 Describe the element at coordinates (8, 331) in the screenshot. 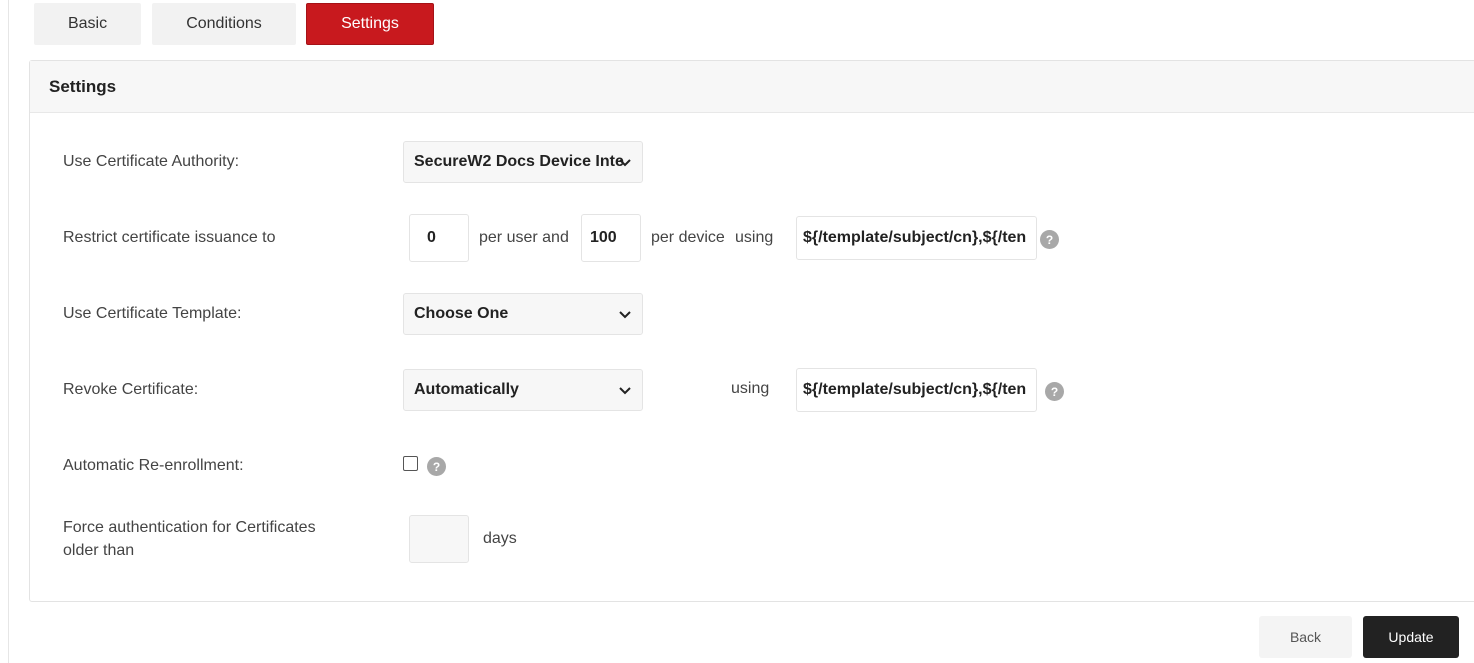

I see `left-divider` at that location.